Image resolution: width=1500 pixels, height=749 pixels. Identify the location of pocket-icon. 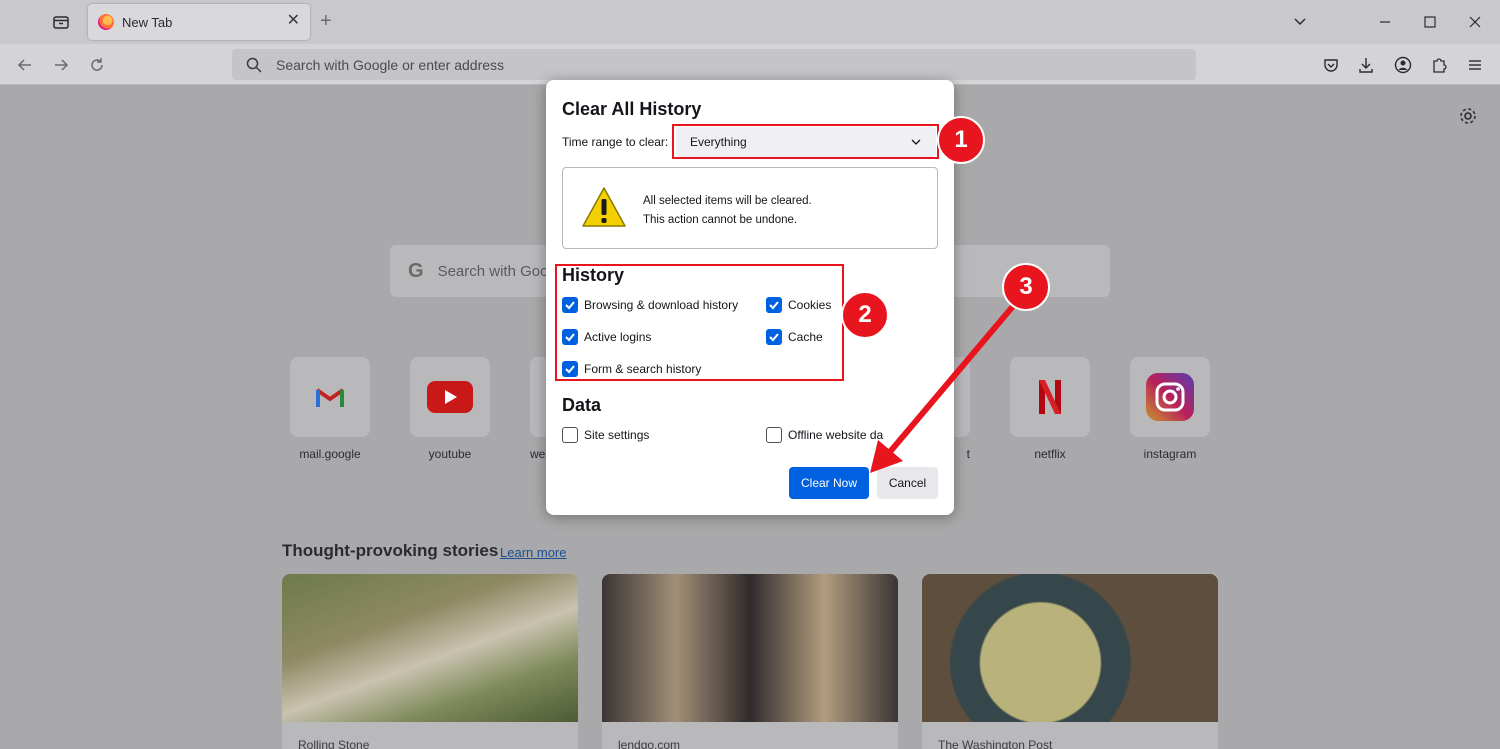
(1331, 65).